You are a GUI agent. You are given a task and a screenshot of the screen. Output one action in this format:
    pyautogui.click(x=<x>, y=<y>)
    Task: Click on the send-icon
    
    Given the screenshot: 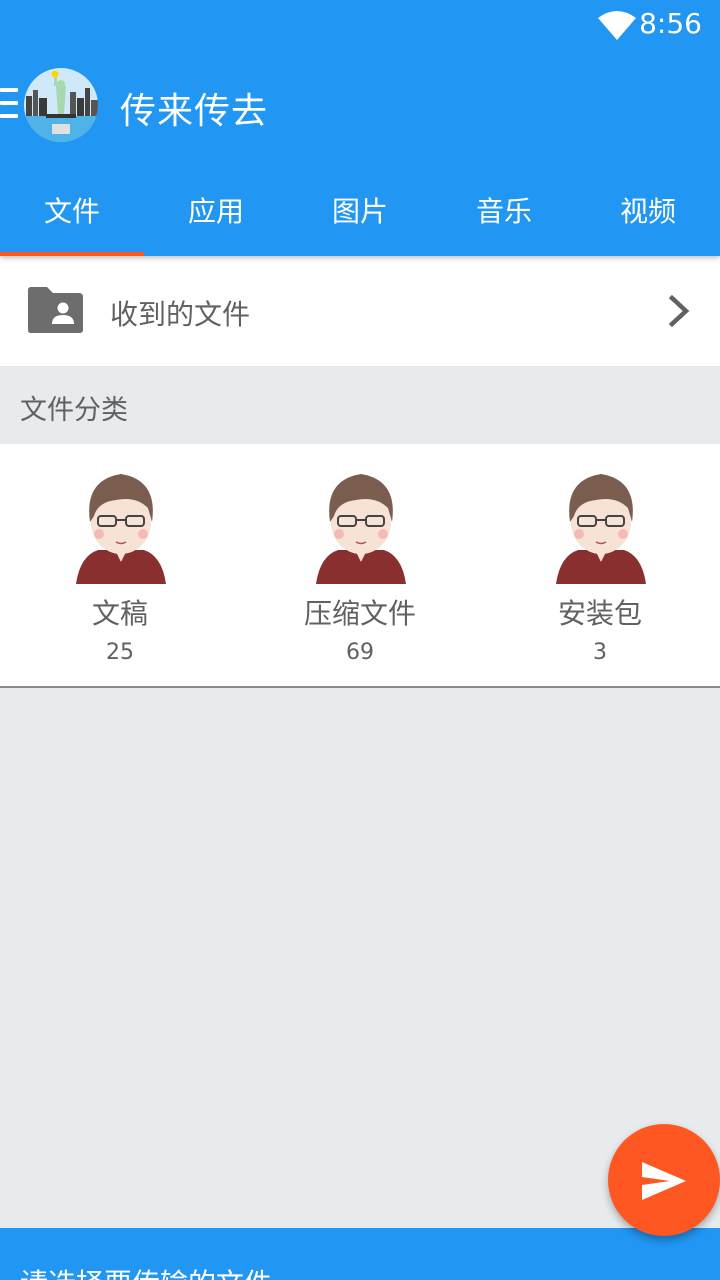 What is the action you would take?
    pyautogui.click(x=664, y=1181)
    